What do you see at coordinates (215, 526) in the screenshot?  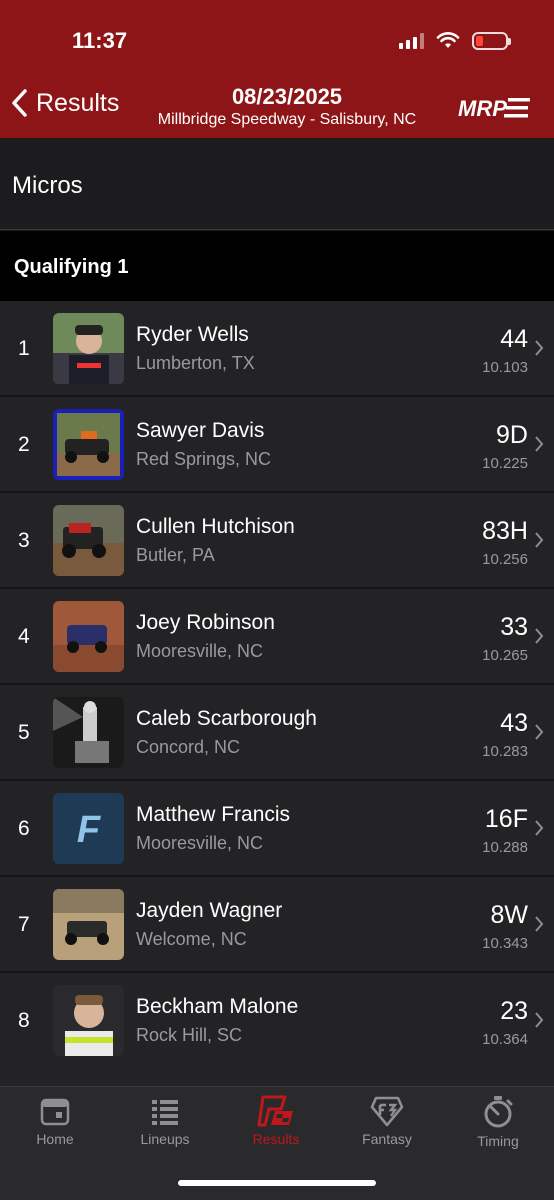 I see `driver-name: Cullen Hutchison` at bounding box center [215, 526].